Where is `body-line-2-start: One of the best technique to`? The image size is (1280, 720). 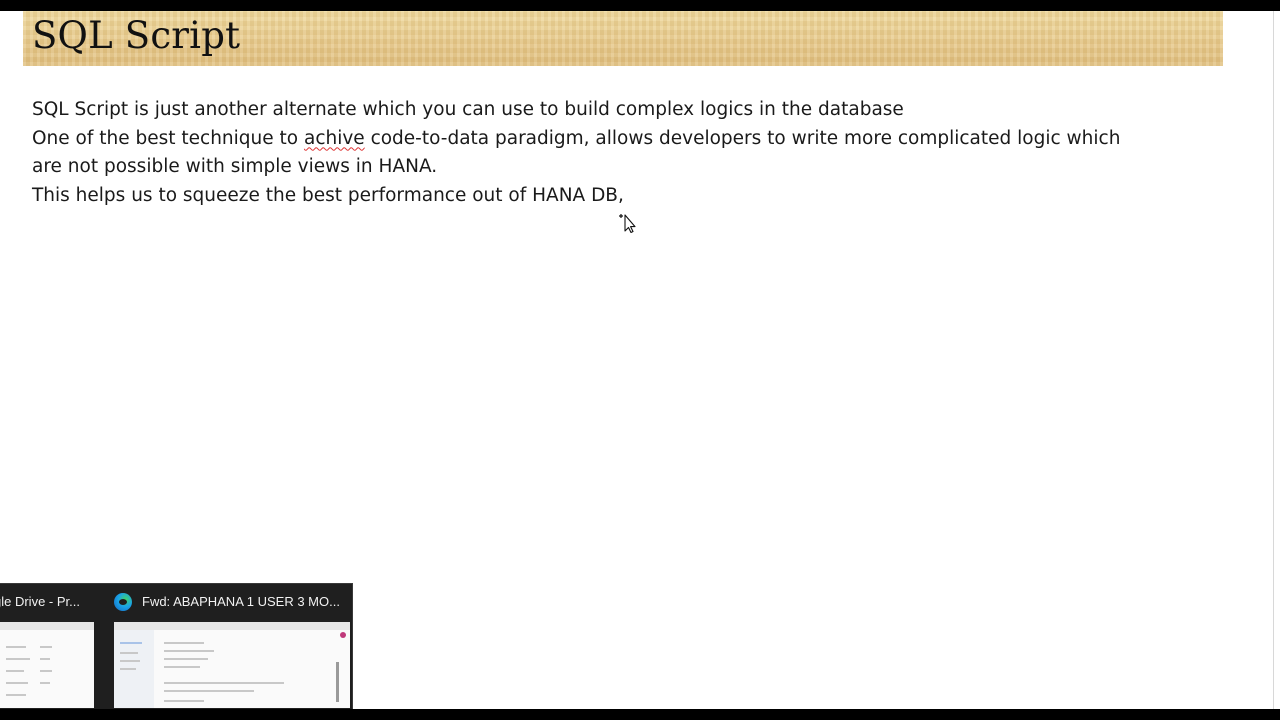
body-line-2-start: One of the best technique to is located at coordinates (168, 138).